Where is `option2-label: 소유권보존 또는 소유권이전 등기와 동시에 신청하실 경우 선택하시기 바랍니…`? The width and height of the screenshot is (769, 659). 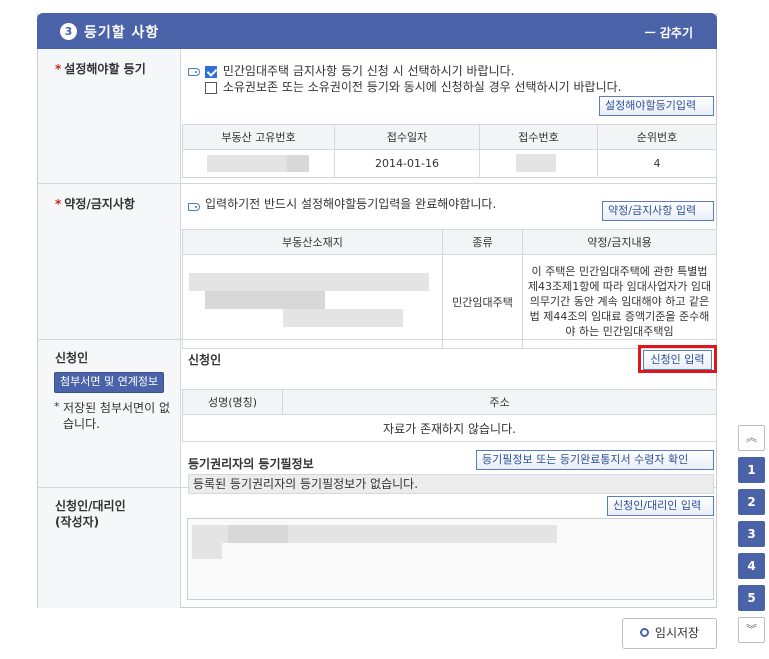 option2-label: 소유권보존 또는 소유권이전 등기와 동시에 신청하실 경우 선택하시기 바랍니… is located at coordinates (422, 87).